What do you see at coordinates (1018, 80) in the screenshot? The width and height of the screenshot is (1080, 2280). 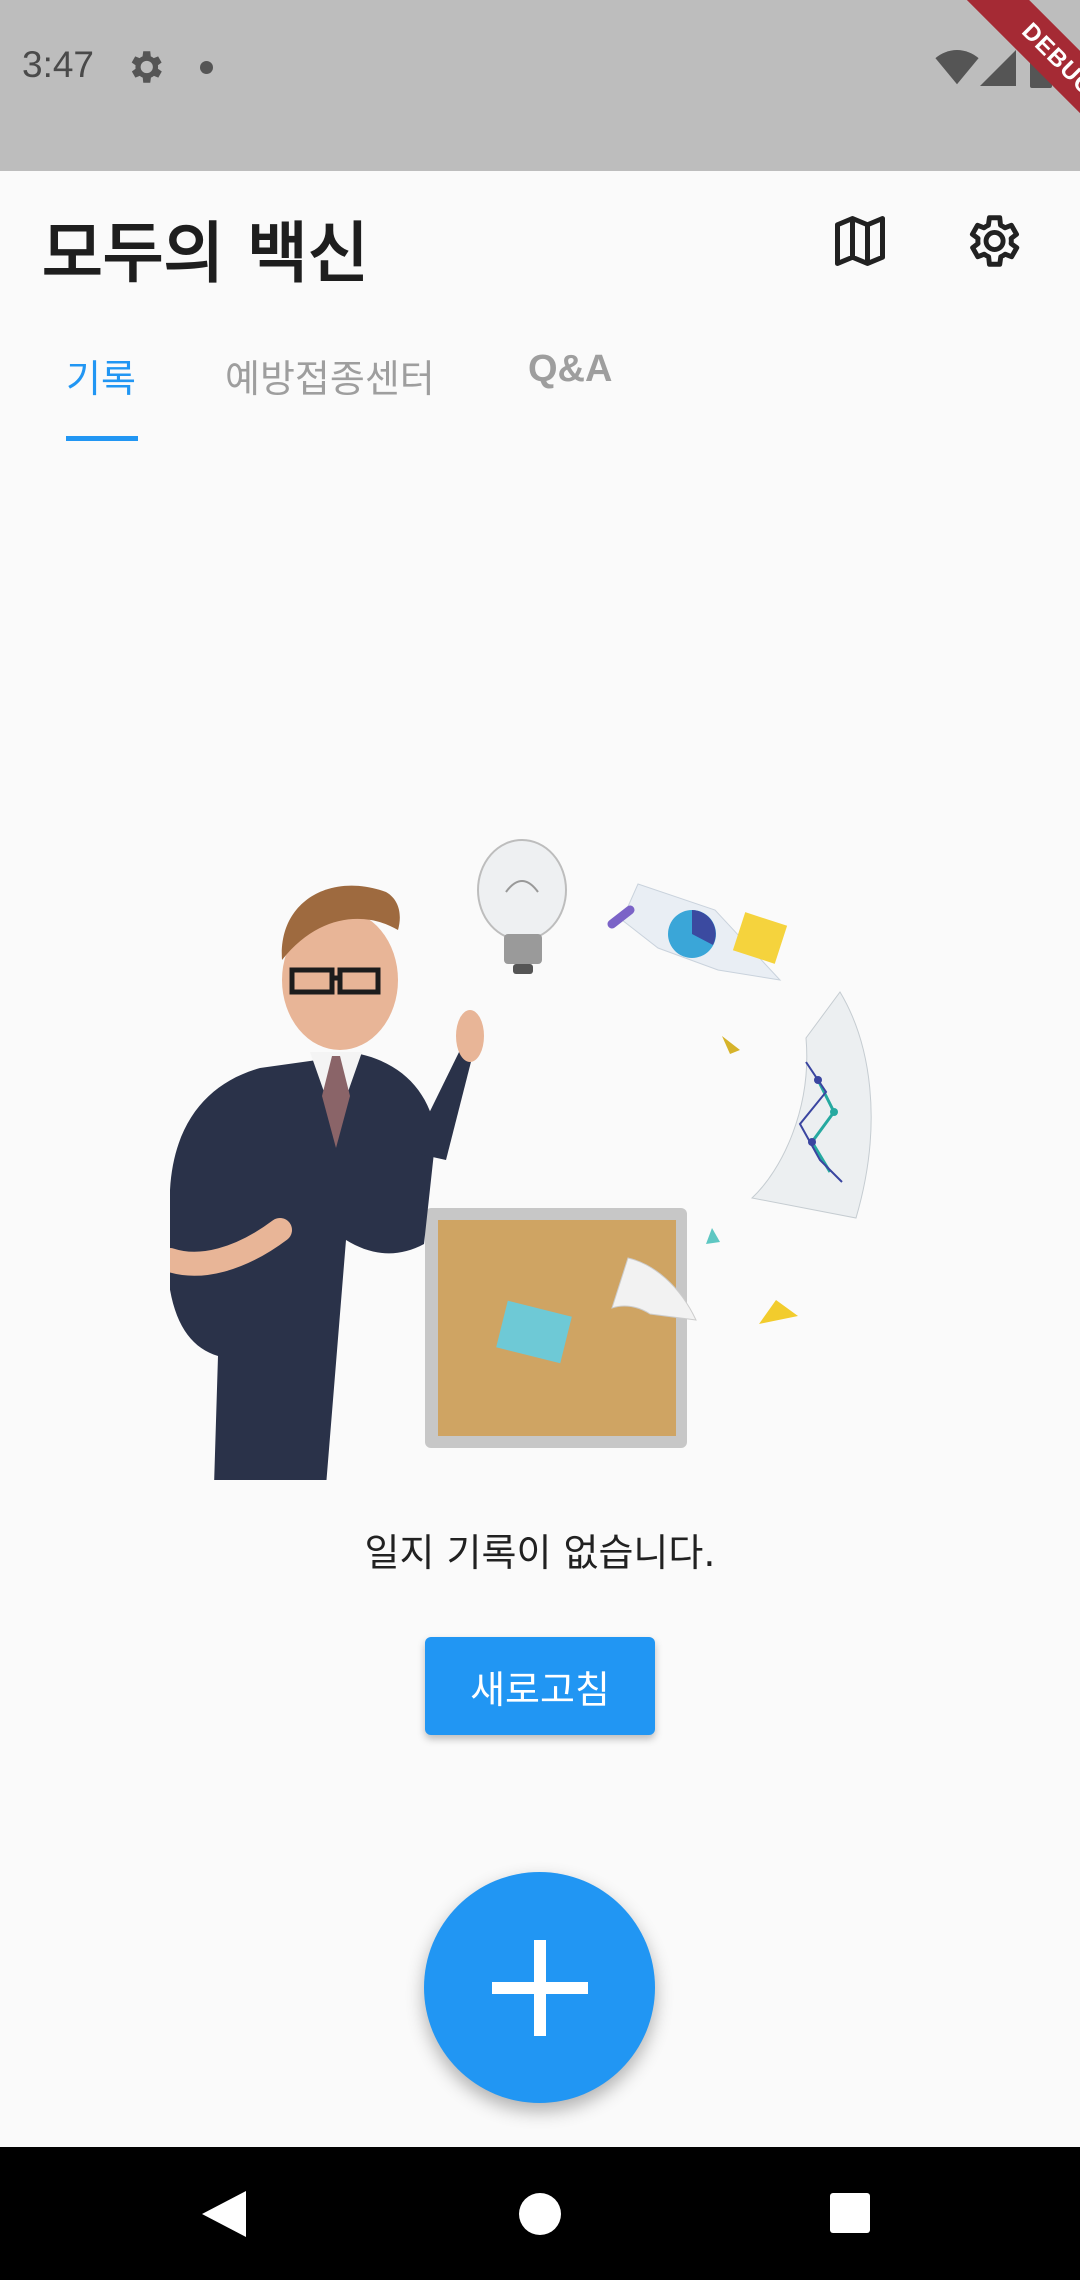 I see `debug-label: DEBUG` at bounding box center [1018, 80].